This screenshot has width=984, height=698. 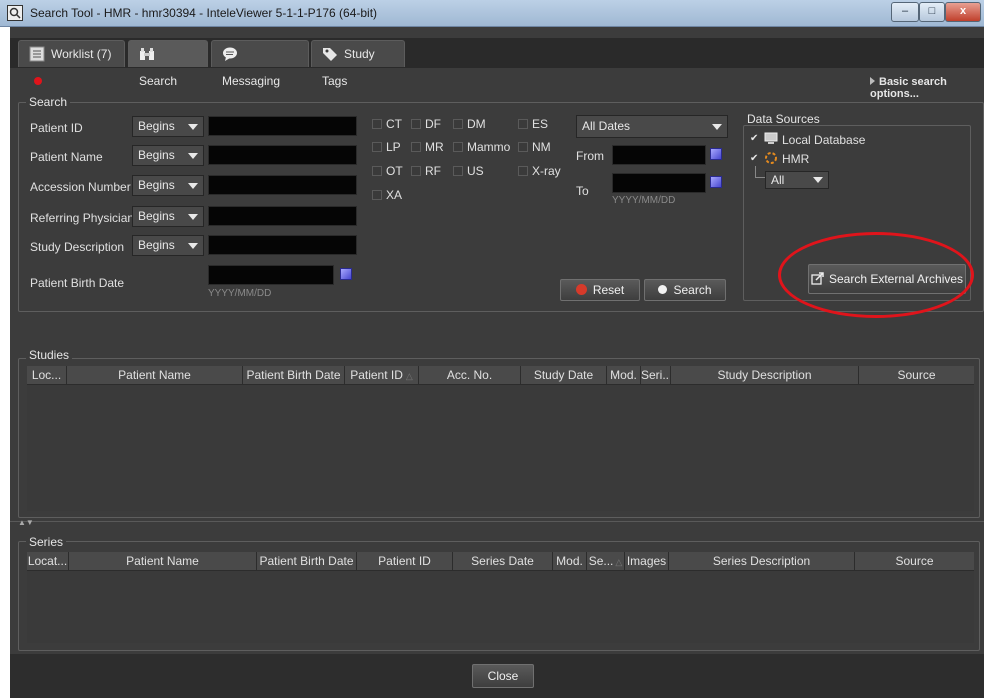 I want to click on reset-button: Reset, so click(x=600, y=290).